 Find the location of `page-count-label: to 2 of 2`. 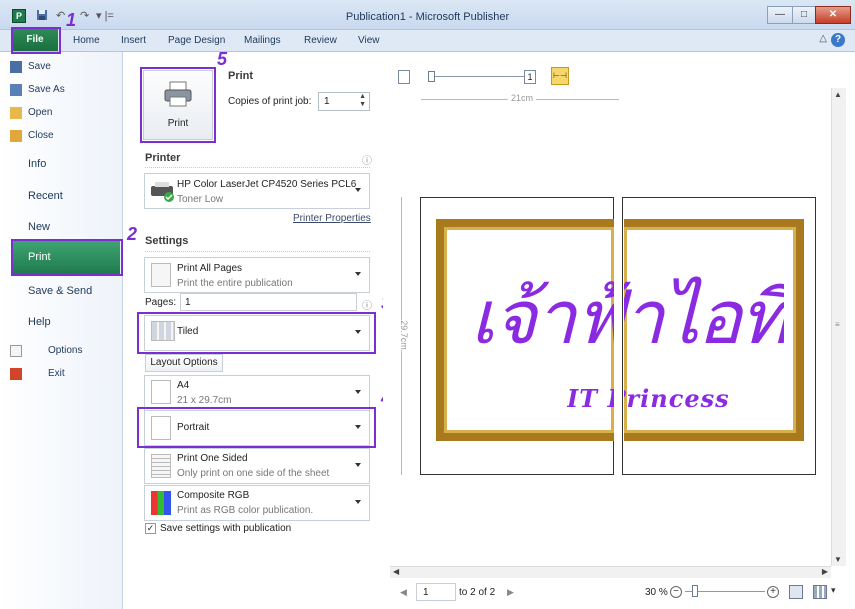

page-count-label: to 2 of 2 is located at coordinates (477, 592).